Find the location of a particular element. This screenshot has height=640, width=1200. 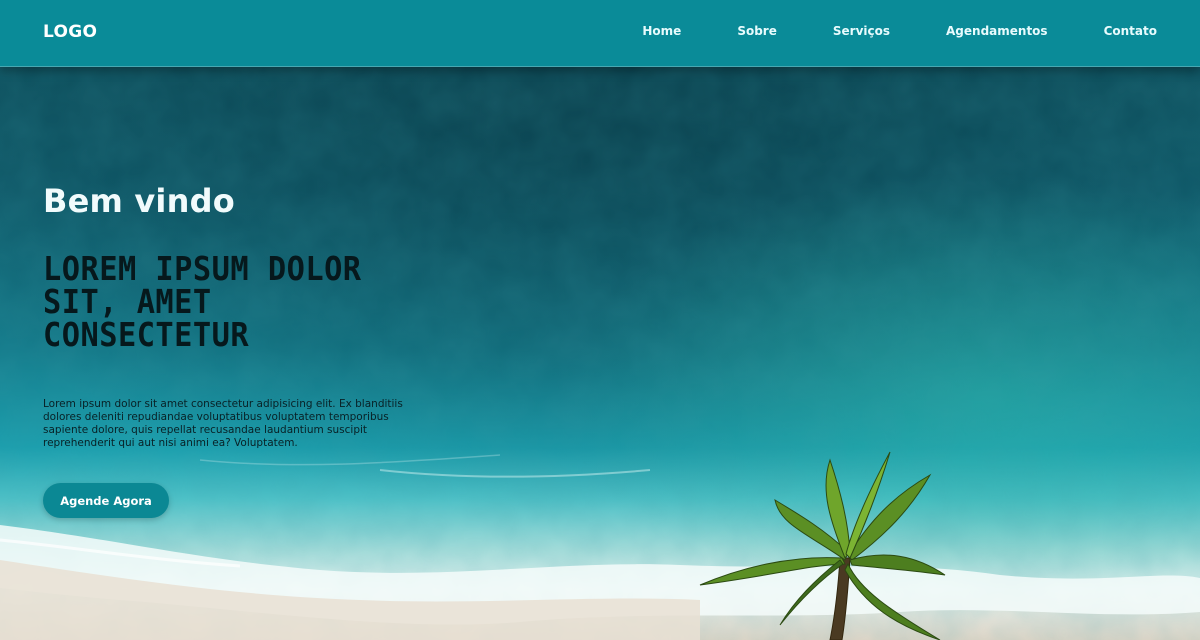

palm-tree-icon is located at coordinates (822, 545).